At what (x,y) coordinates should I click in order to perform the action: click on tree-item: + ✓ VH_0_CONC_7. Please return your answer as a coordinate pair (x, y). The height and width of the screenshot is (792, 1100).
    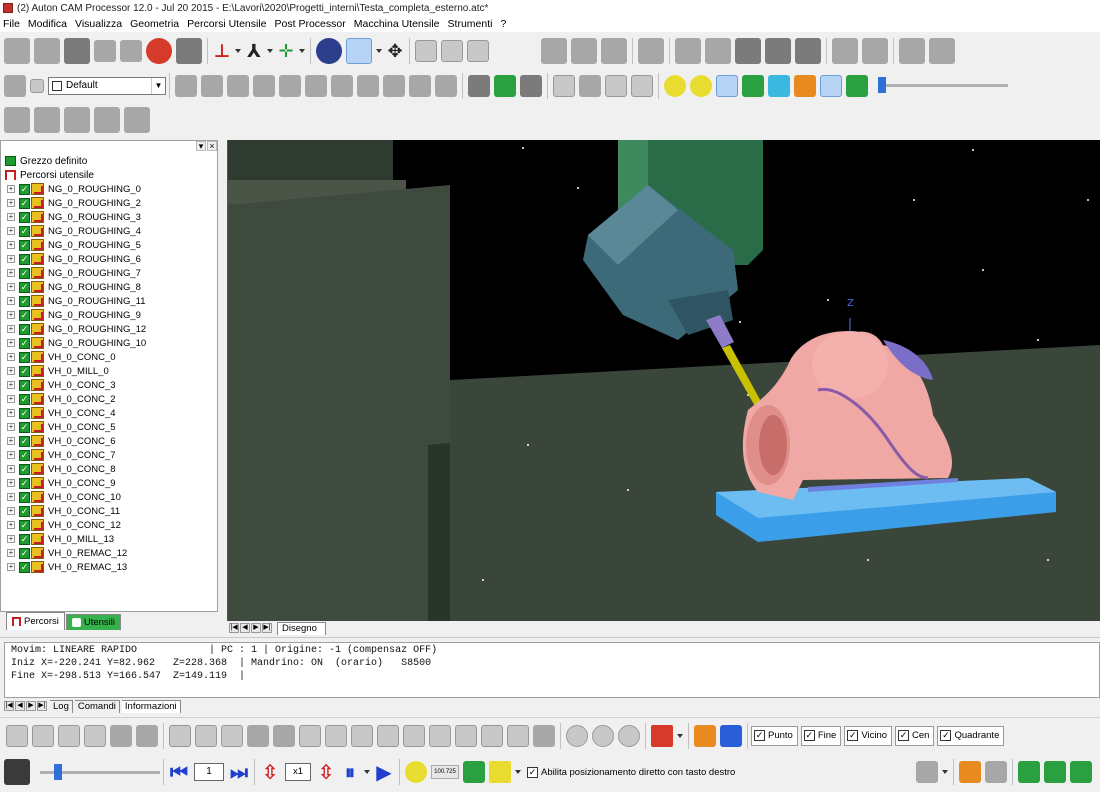
    Looking at the image, I should click on (61, 455).